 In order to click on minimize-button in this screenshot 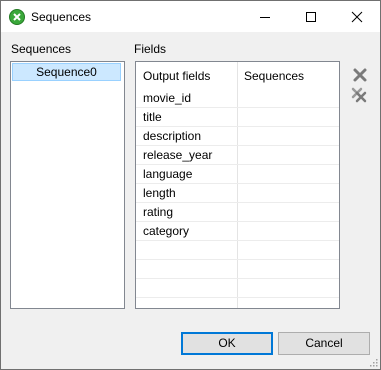, I will do `click(265, 16)`.